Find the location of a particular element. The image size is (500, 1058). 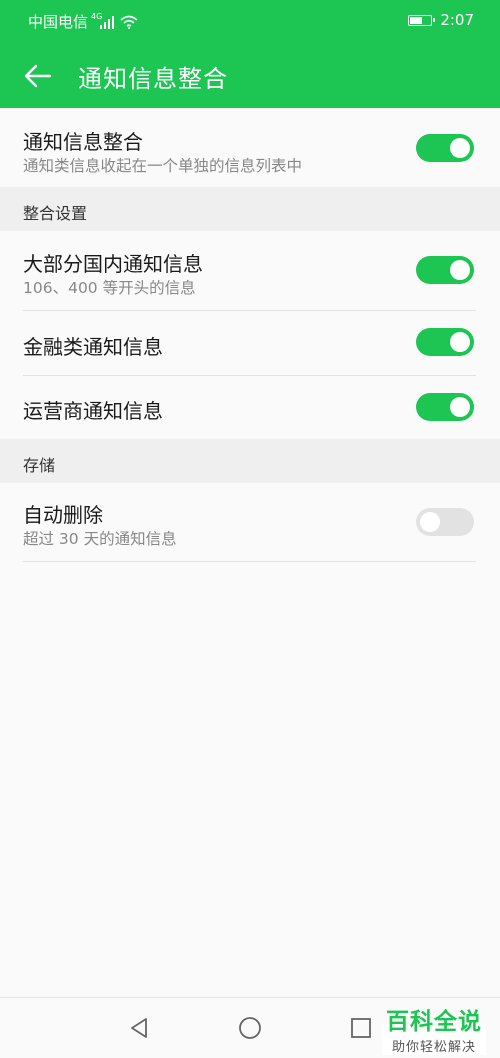

setting-row-auto-delete: 自动删除 超过 30 天的通知信息 is located at coordinates (250, 522).